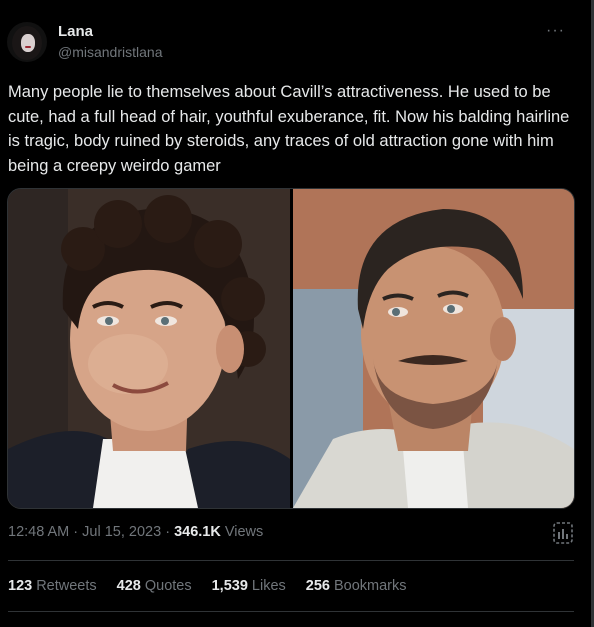  Describe the element at coordinates (110, 52) in the screenshot. I see `author-handle: @misandristlana` at that location.